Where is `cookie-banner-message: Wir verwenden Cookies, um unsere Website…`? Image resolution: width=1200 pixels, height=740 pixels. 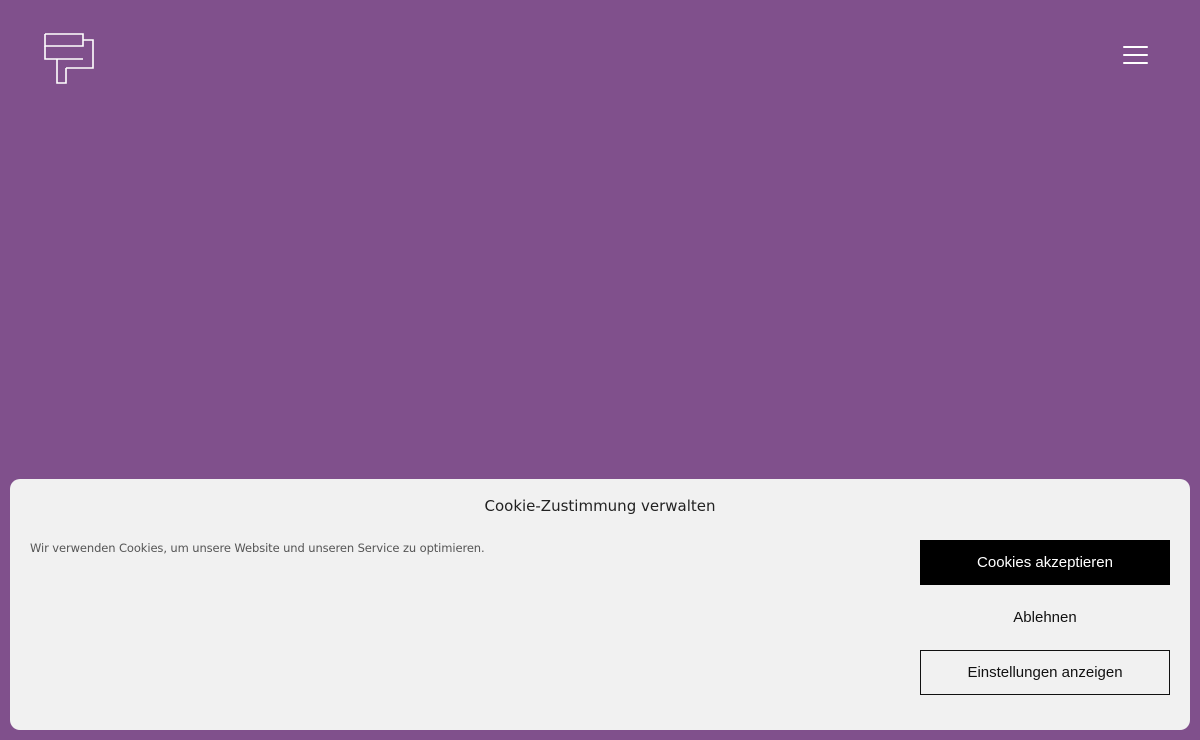
cookie-banner-message: Wir verwenden Cookies, um unsere Website… is located at coordinates (257, 548).